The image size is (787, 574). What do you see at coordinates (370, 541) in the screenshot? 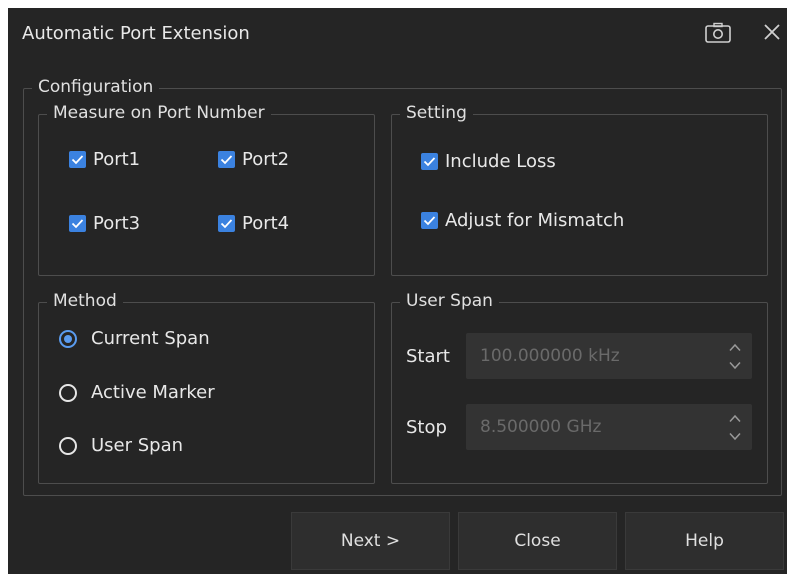
I see `next-button: Next >` at bounding box center [370, 541].